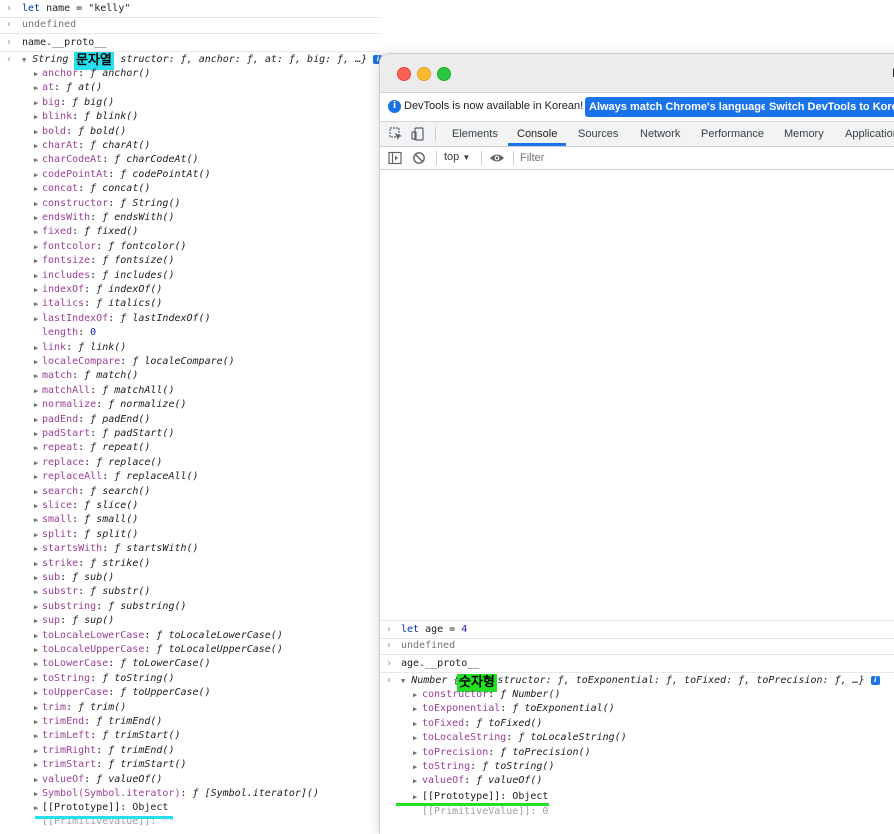  I want to click on property-key: toLocaleString, so click(464, 738).